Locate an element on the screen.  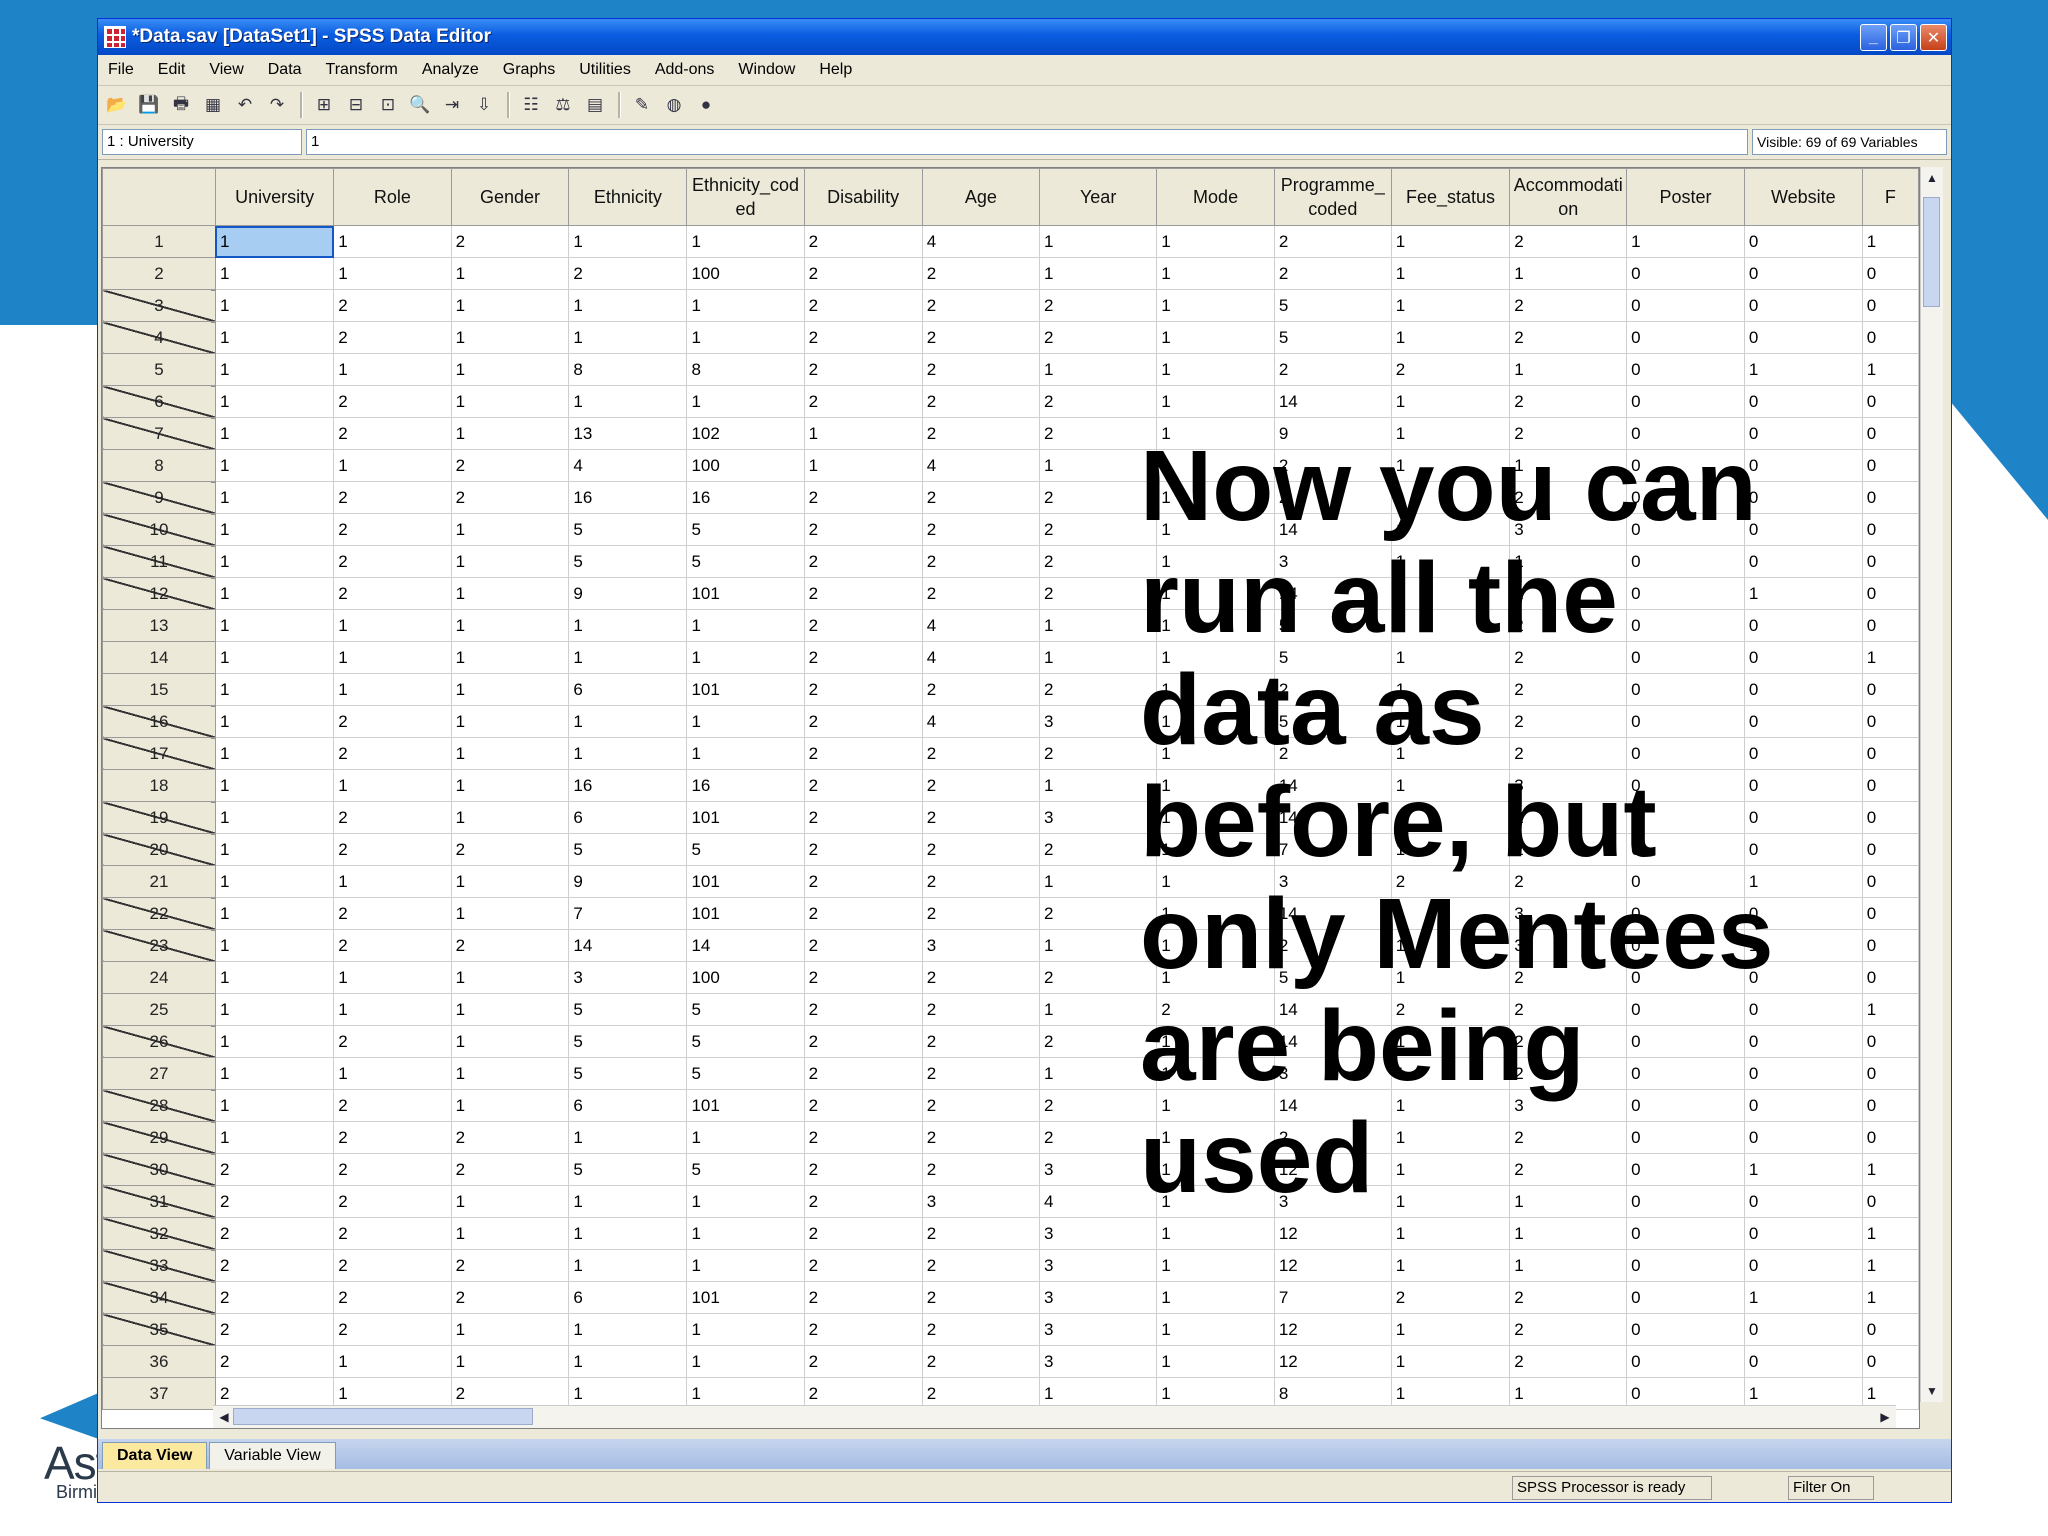
show-all-icon: ● is located at coordinates (706, 105).